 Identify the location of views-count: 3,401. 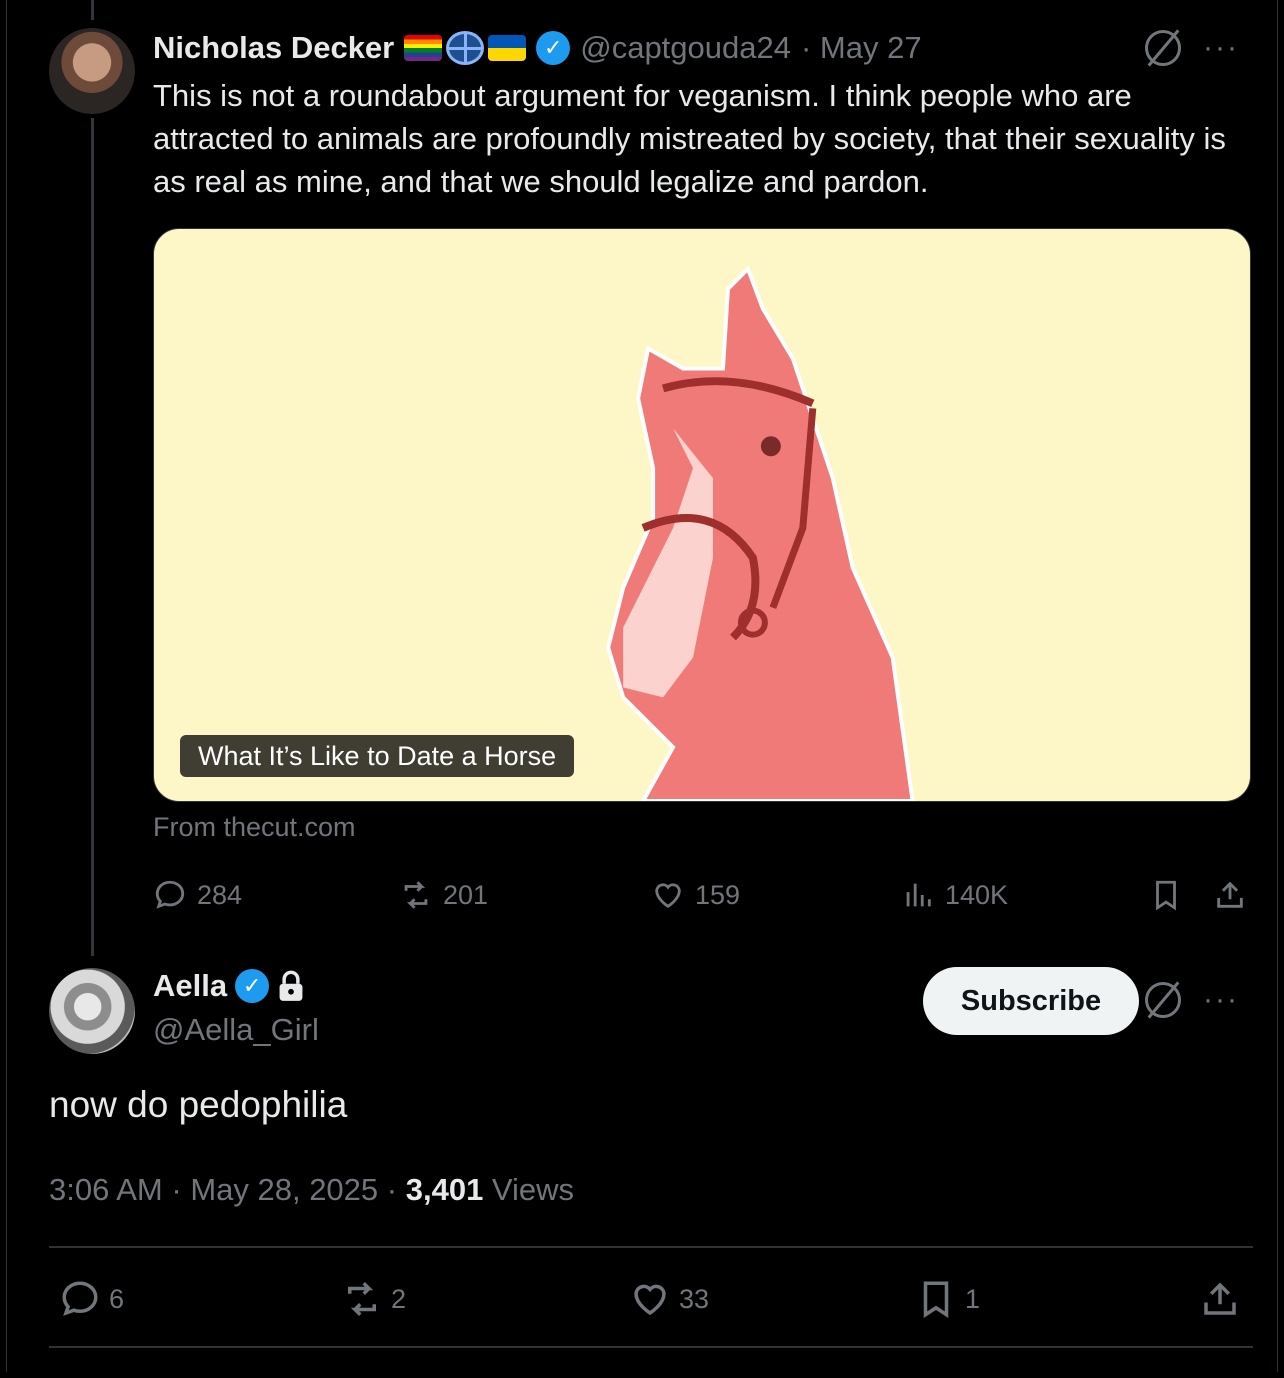
(444, 1189).